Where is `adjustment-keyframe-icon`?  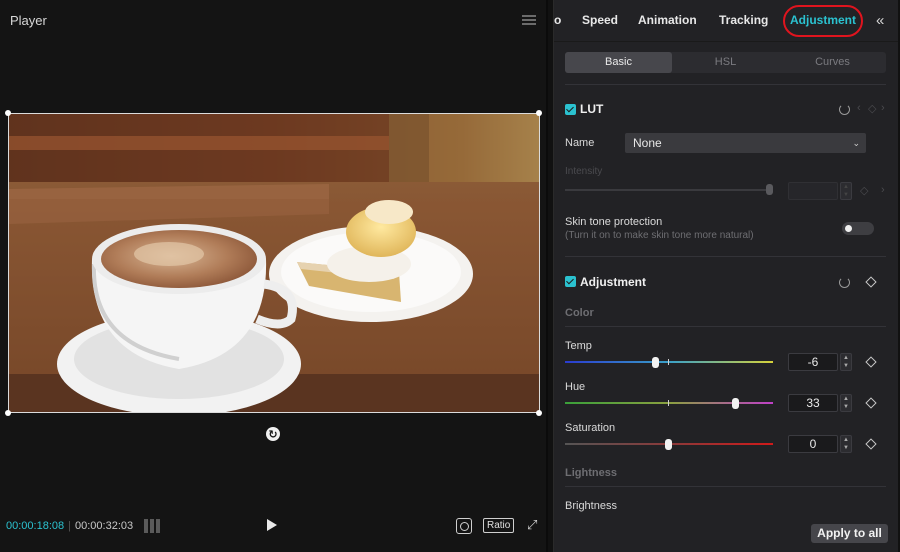 adjustment-keyframe-icon is located at coordinates (871, 282).